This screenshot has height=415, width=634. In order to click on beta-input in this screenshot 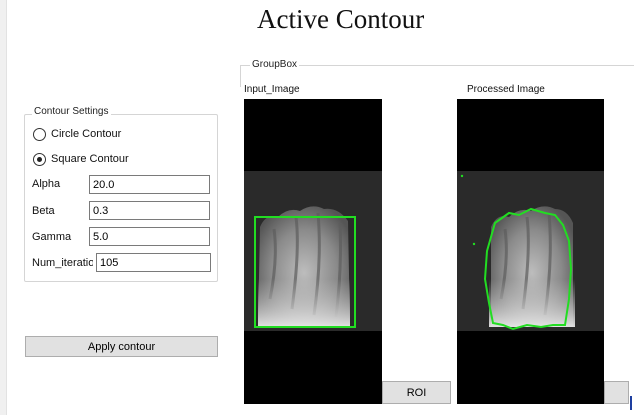, I will do `click(149, 210)`.